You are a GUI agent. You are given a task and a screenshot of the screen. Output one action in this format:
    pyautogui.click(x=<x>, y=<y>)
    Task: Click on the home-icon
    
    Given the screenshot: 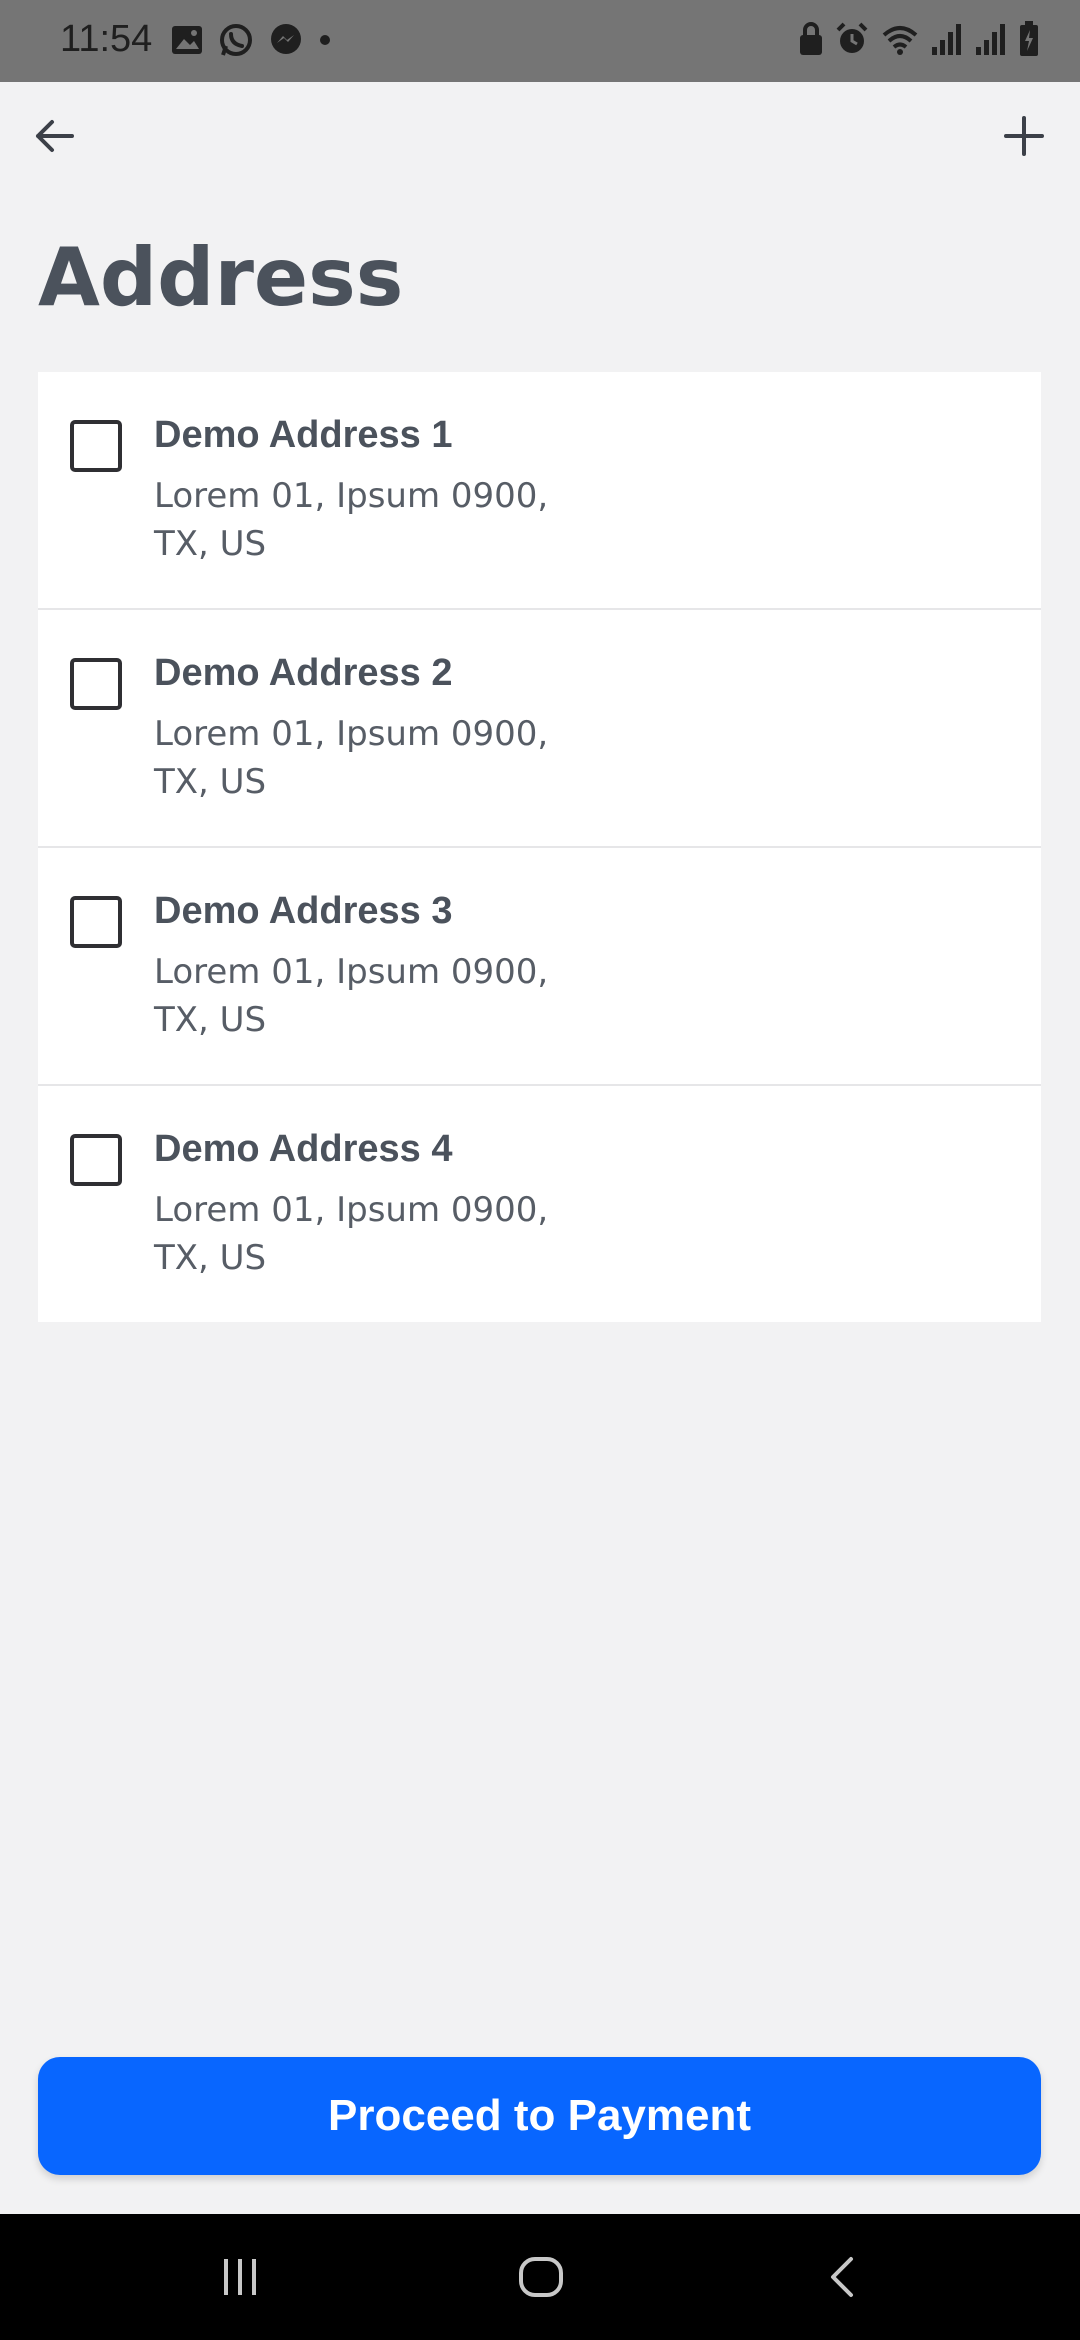 What is the action you would take?
    pyautogui.click(x=541, y=2279)
    